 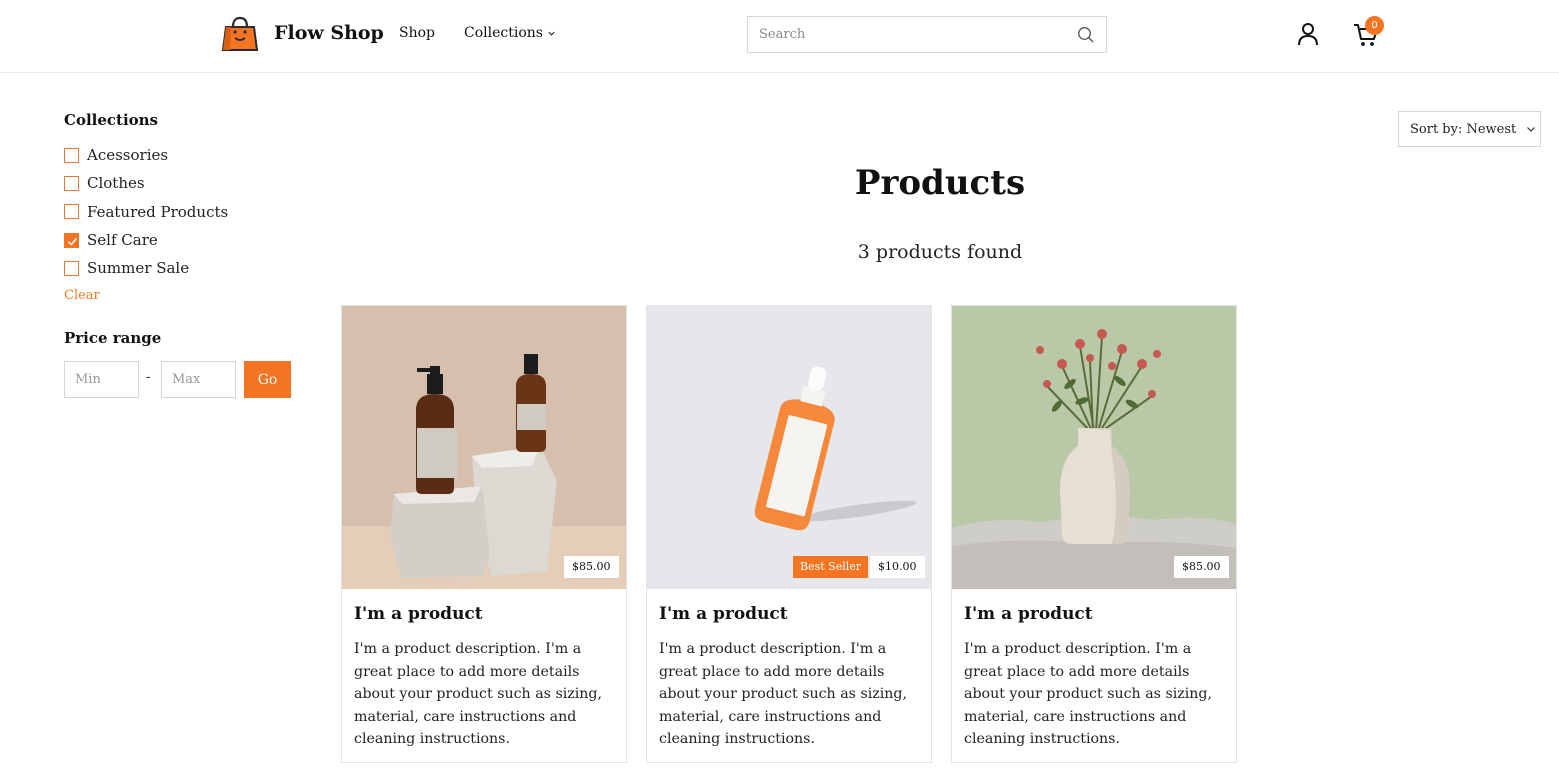 I want to click on search-bar, so click(x=927, y=34).